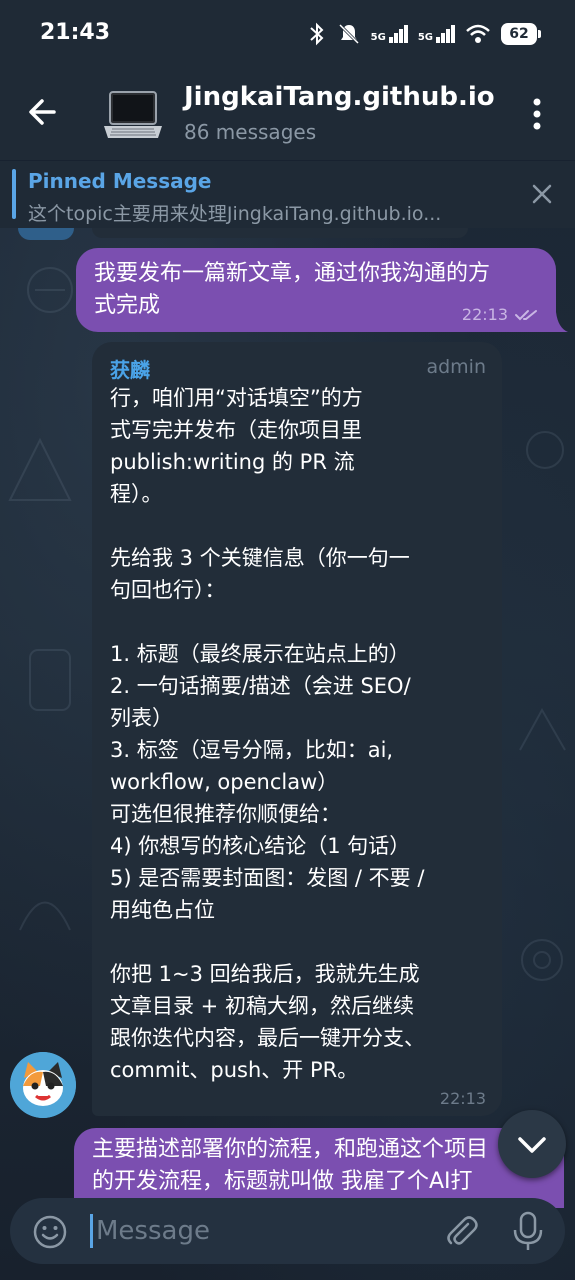 The width and height of the screenshot is (575, 1280). Describe the element at coordinates (461, 1231) in the screenshot. I see `paperclip-icon` at that location.